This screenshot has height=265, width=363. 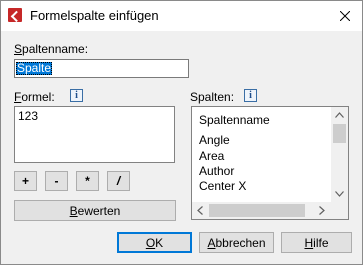 What do you see at coordinates (322, 210) in the screenshot?
I see `scroll-right-arrow-icon` at bounding box center [322, 210].